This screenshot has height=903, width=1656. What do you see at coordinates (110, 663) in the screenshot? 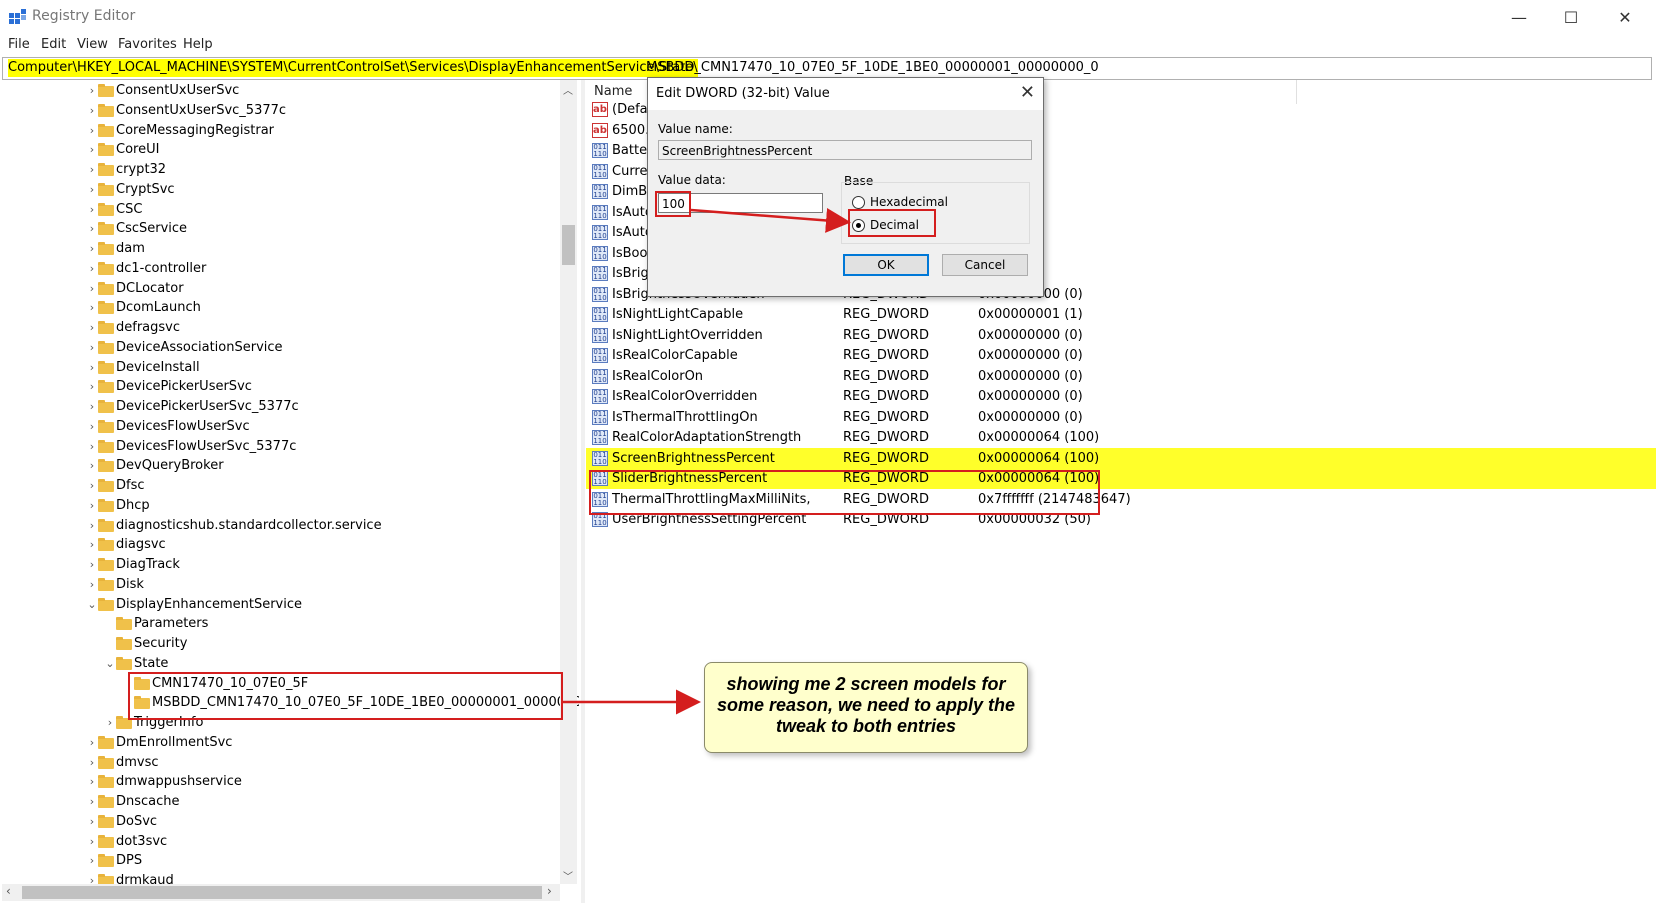
I see `collapse-chevron-icon: ⌄` at bounding box center [110, 663].